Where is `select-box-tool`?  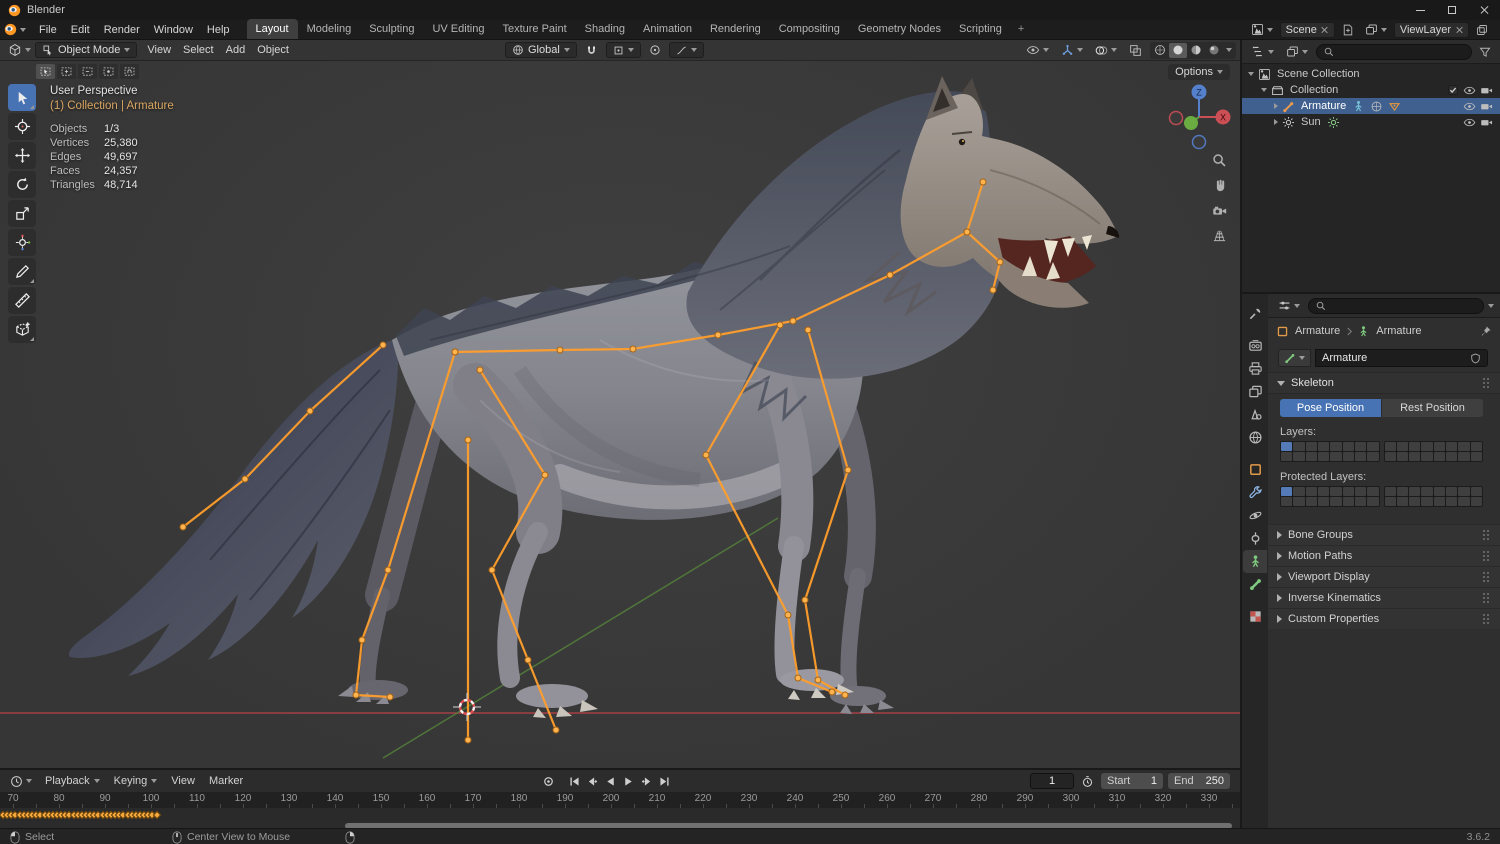
select-box-tool is located at coordinates (22, 97).